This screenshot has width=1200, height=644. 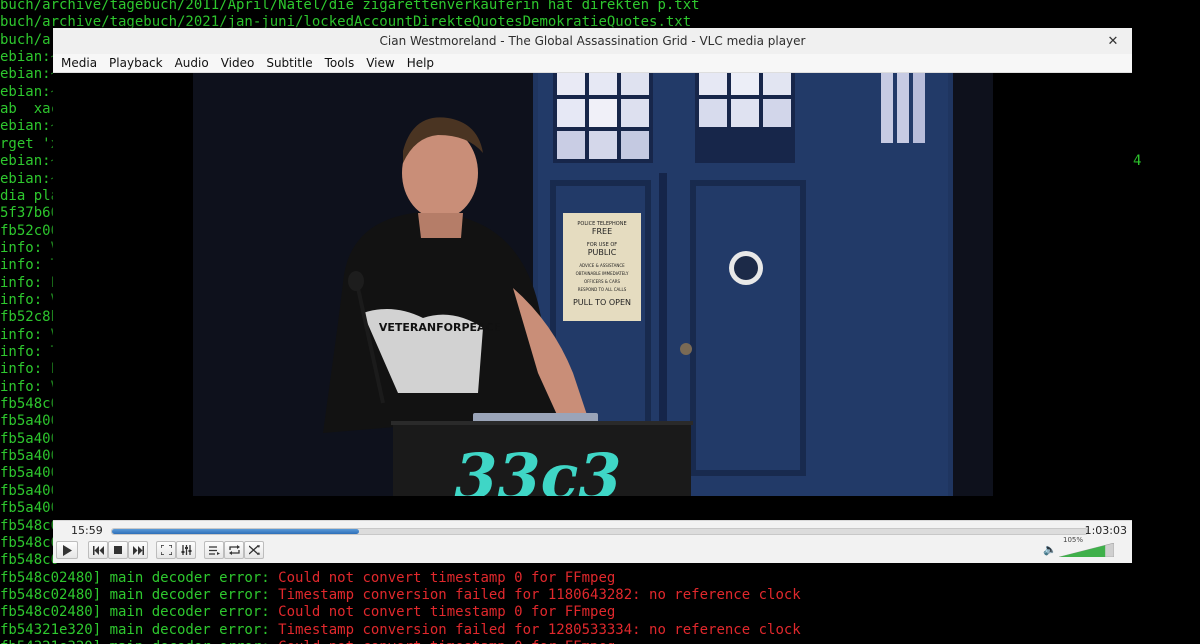 I want to click on sign-text-line: ADVICE & ASSISTANCE, so click(x=602, y=265).